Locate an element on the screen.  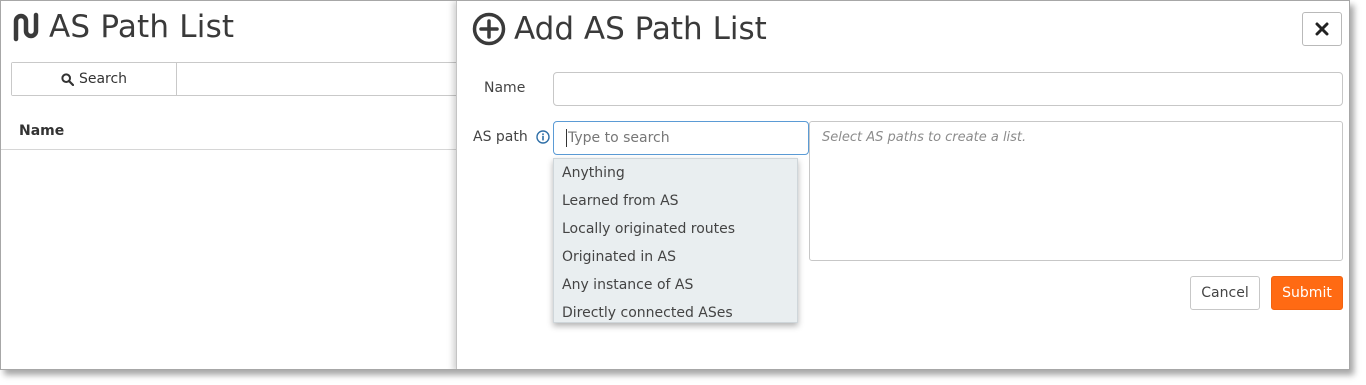
cancel-button: Cancel is located at coordinates (1225, 293).